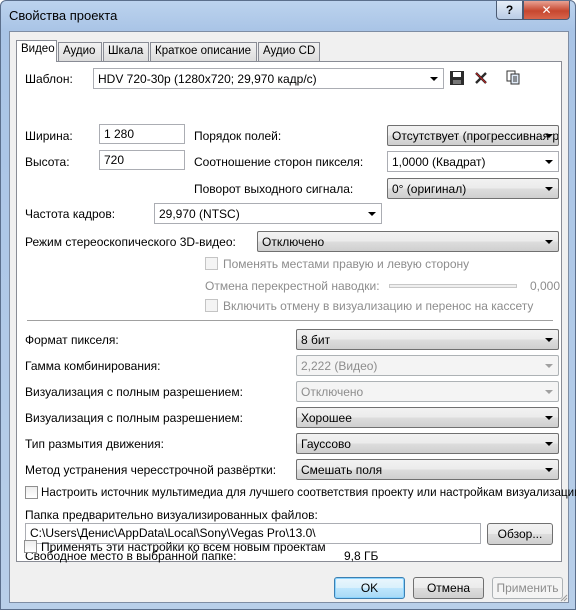 This screenshot has width=576, height=610. Describe the element at coordinates (453, 286) in the screenshot. I see `crosstalk-slider` at that location.